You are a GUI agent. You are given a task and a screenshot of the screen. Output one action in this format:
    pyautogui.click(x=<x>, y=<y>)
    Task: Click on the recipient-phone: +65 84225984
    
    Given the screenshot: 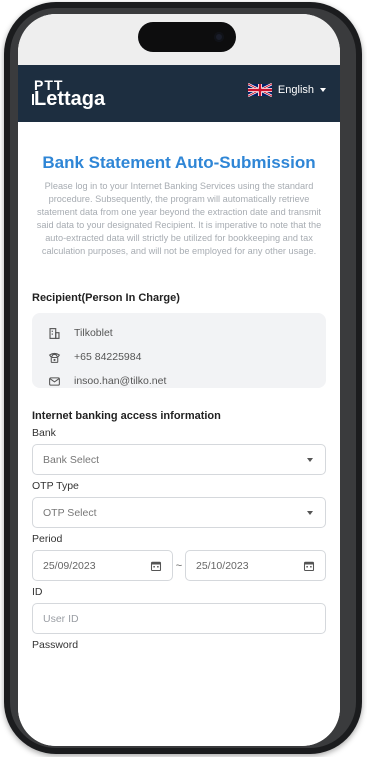 What is the action you would take?
    pyautogui.click(x=108, y=357)
    